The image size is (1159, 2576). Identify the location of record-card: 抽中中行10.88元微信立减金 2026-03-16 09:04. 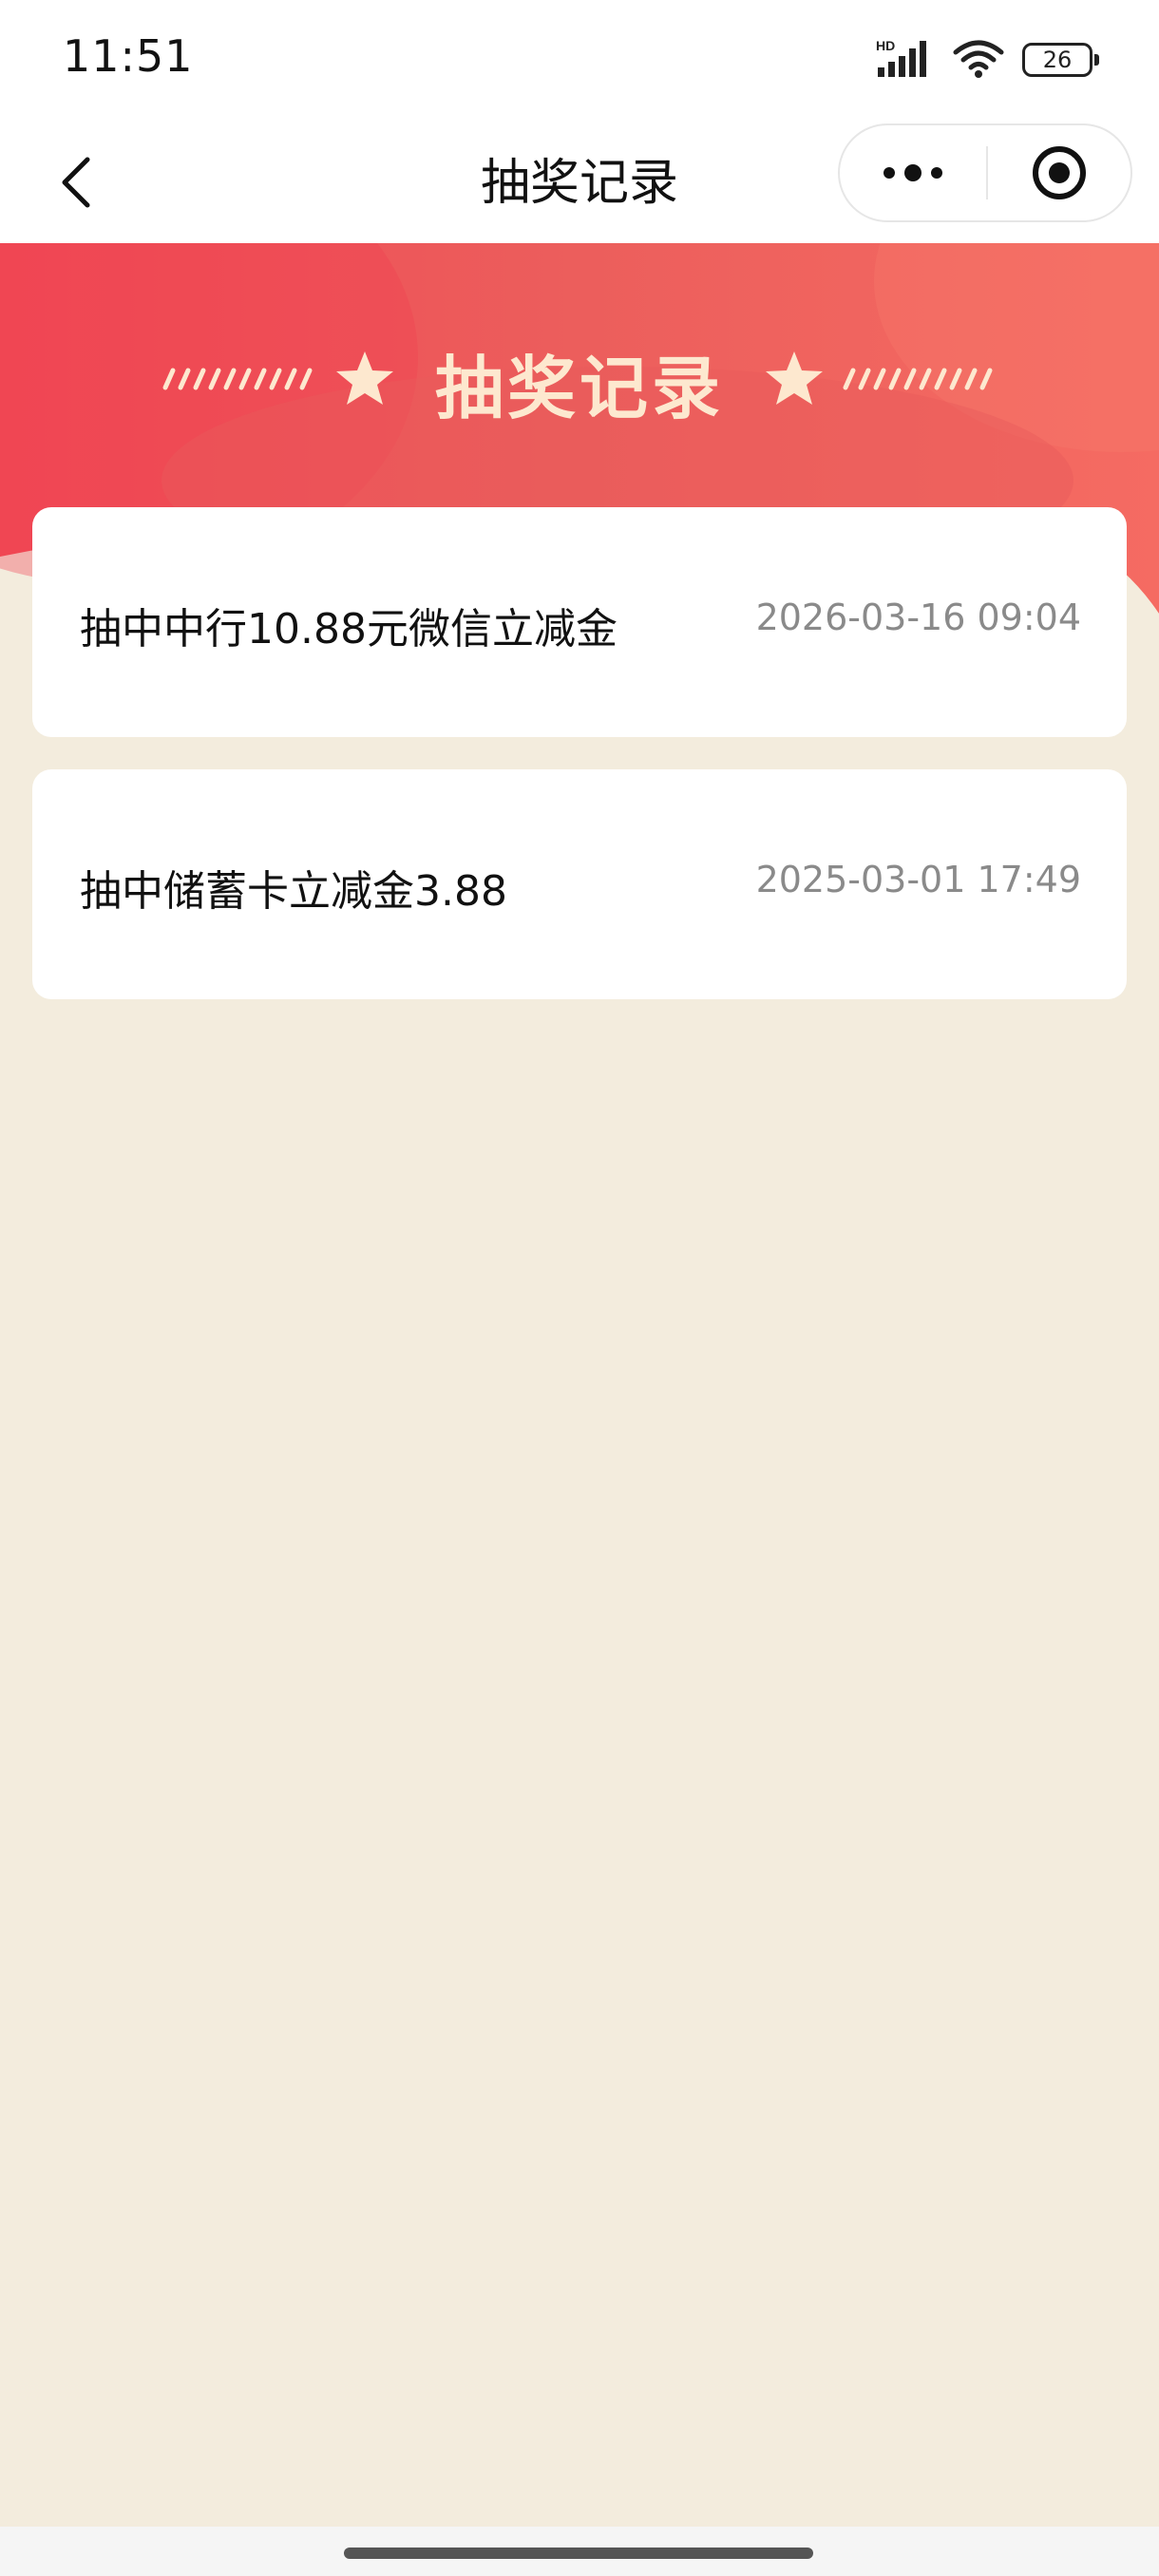
(579, 622).